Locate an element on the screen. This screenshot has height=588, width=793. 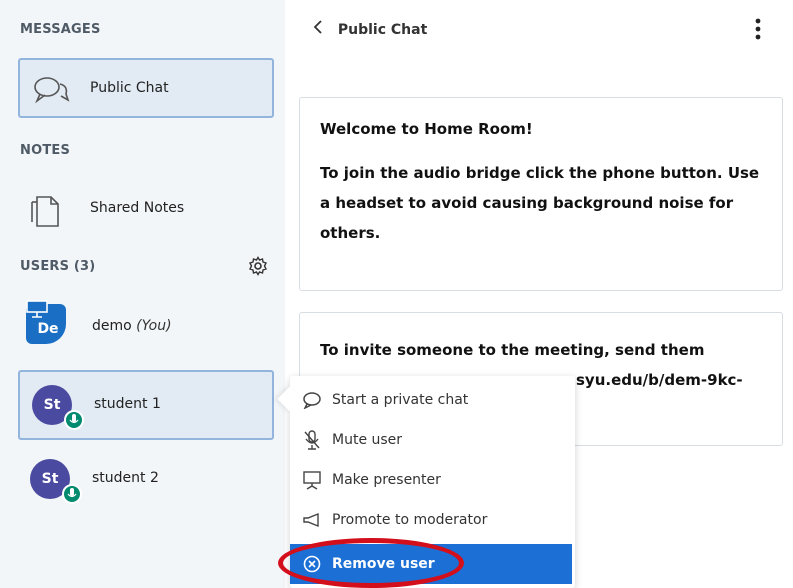
chat-bubble-icon is located at coordinates (312, 400).